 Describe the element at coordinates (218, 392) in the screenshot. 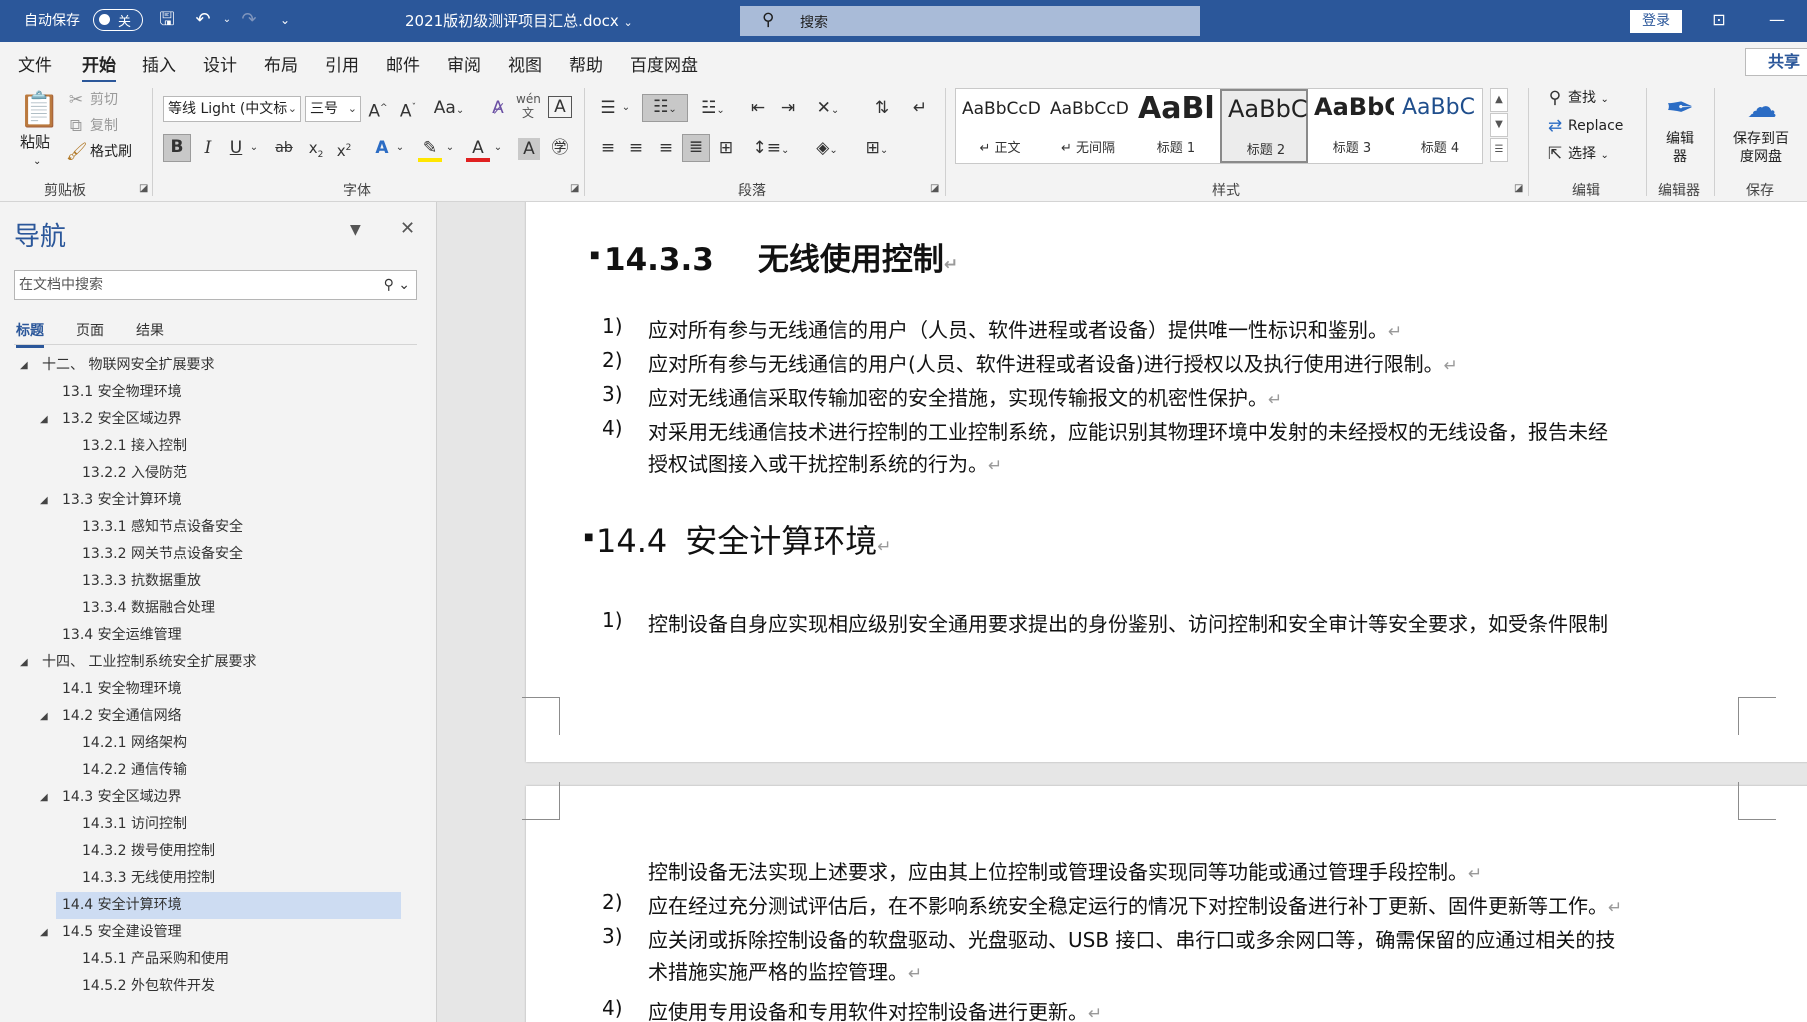

I see `heading-item: 13.1 安全物理环境` at that location.